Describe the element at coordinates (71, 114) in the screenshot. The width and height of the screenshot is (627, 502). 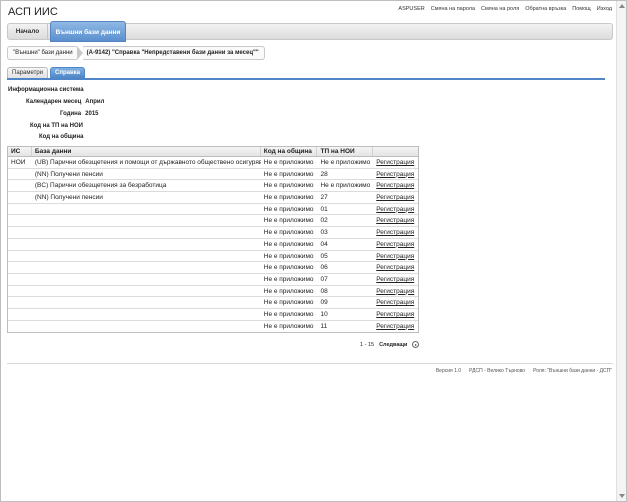
I see `param-year-label: Година` at that location.